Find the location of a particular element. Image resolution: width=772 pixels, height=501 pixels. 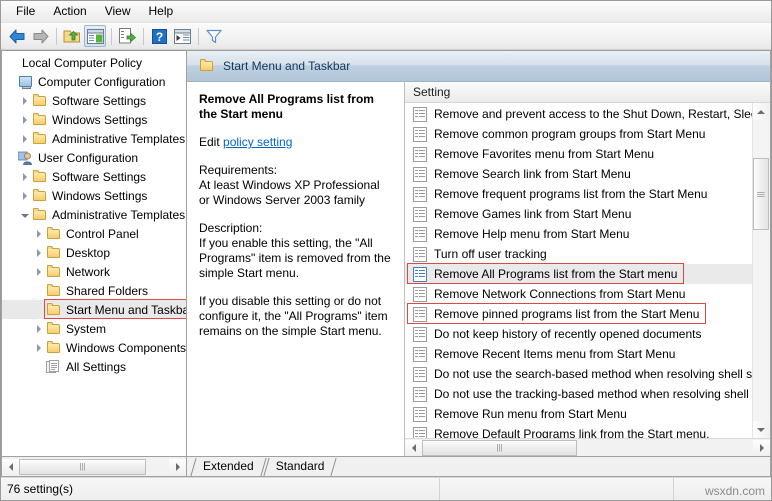

tab-standard: Standard is located at coordinates (299, 467).